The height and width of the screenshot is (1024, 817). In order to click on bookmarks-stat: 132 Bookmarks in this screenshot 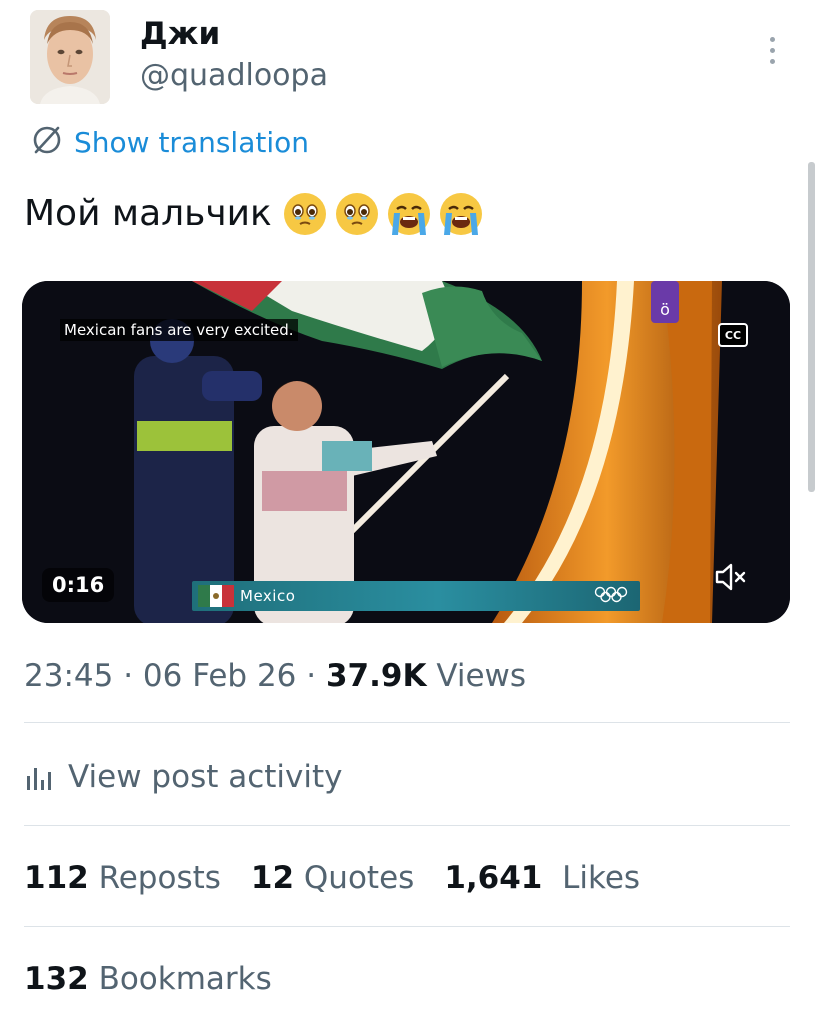, I will do `click(148, 979)`.